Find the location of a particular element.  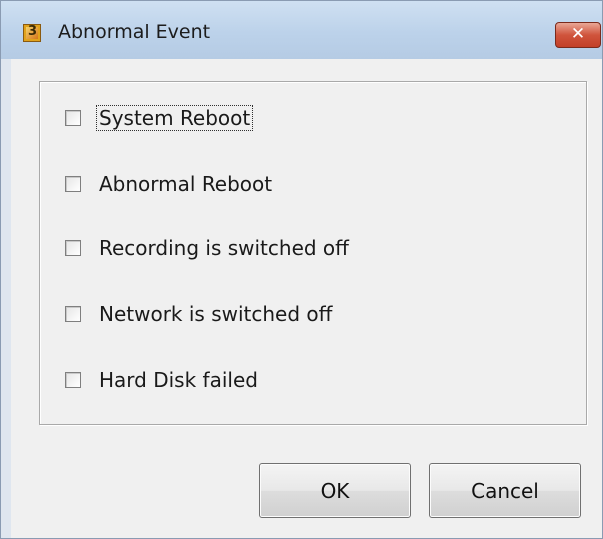

checkbox-network-switched-off: Network is switched off is located at coordinates (199, 314).